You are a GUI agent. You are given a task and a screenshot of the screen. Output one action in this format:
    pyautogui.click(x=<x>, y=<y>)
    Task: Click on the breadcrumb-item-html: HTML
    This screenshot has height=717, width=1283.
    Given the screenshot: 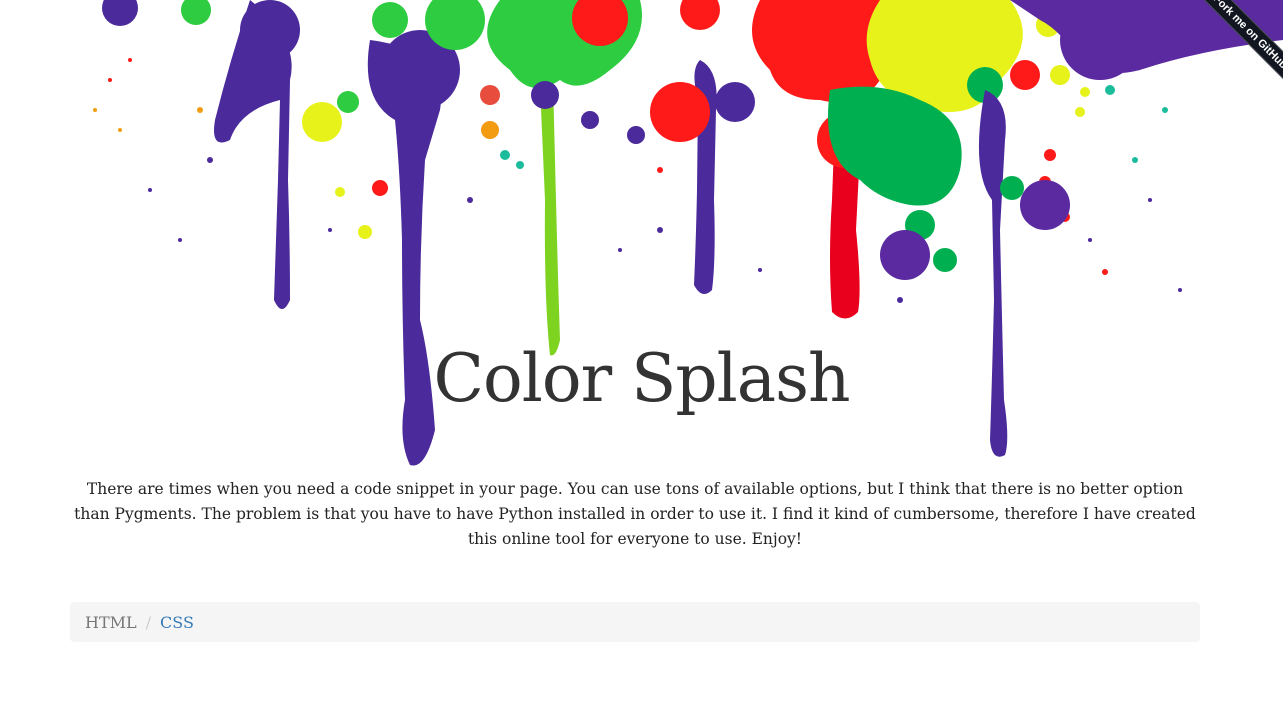 What is the action you would take?
    pyautogui.click(x=111, y=622)
    